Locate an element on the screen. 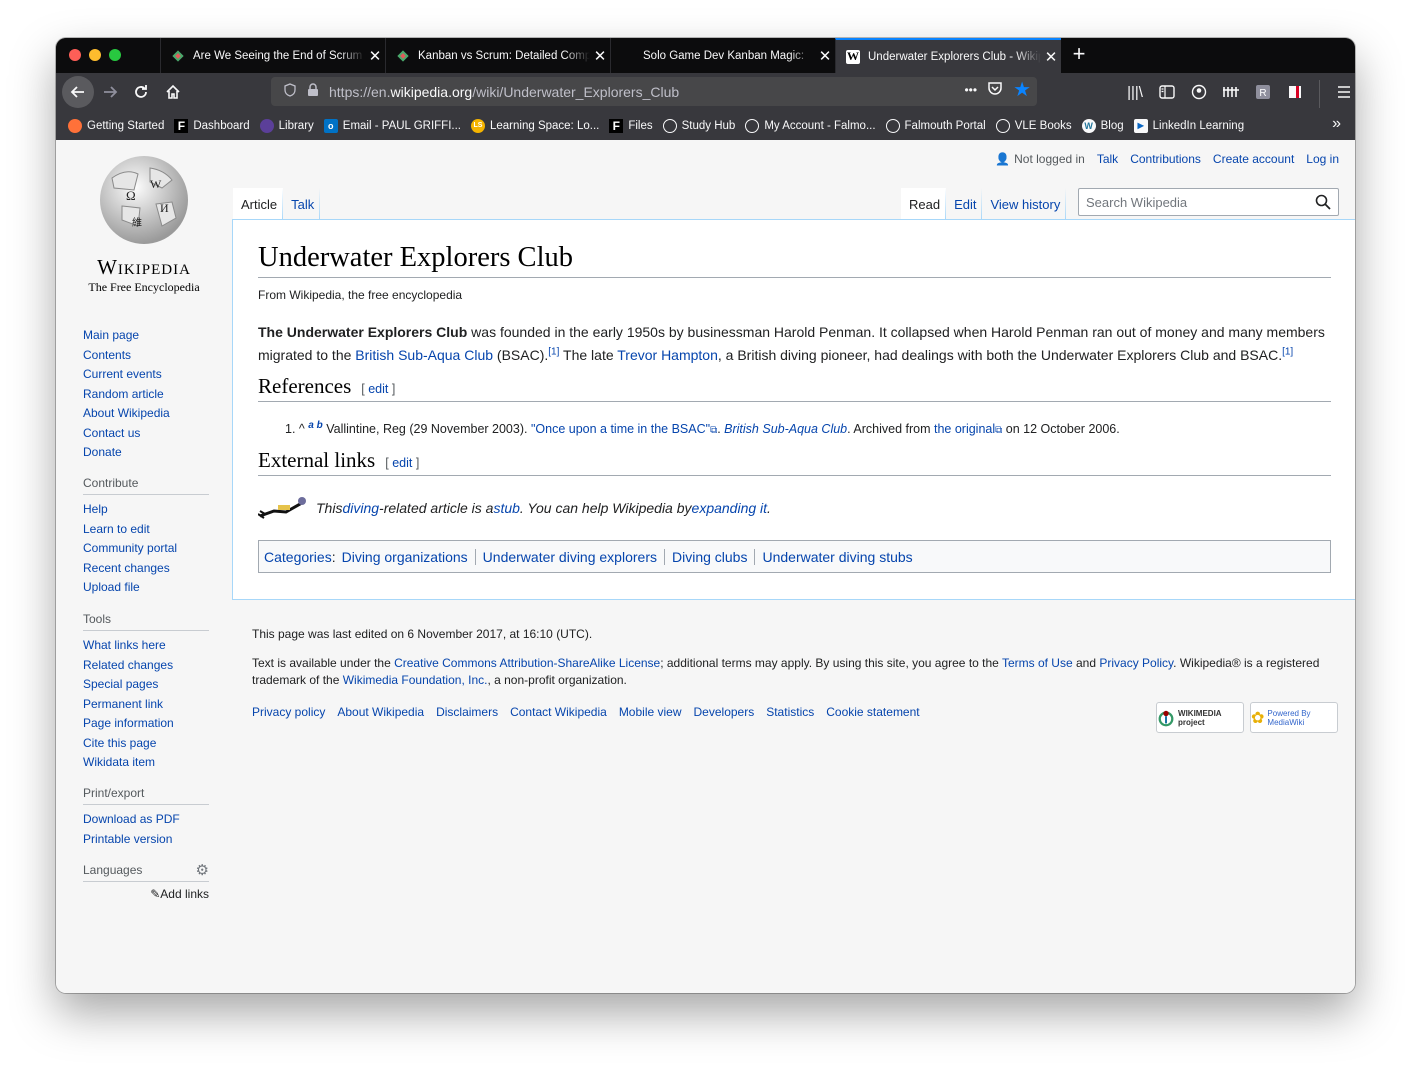 This screenshot has height=1067, width=1411. sidebar-item: Printable version is located at coordinates (146, 840).